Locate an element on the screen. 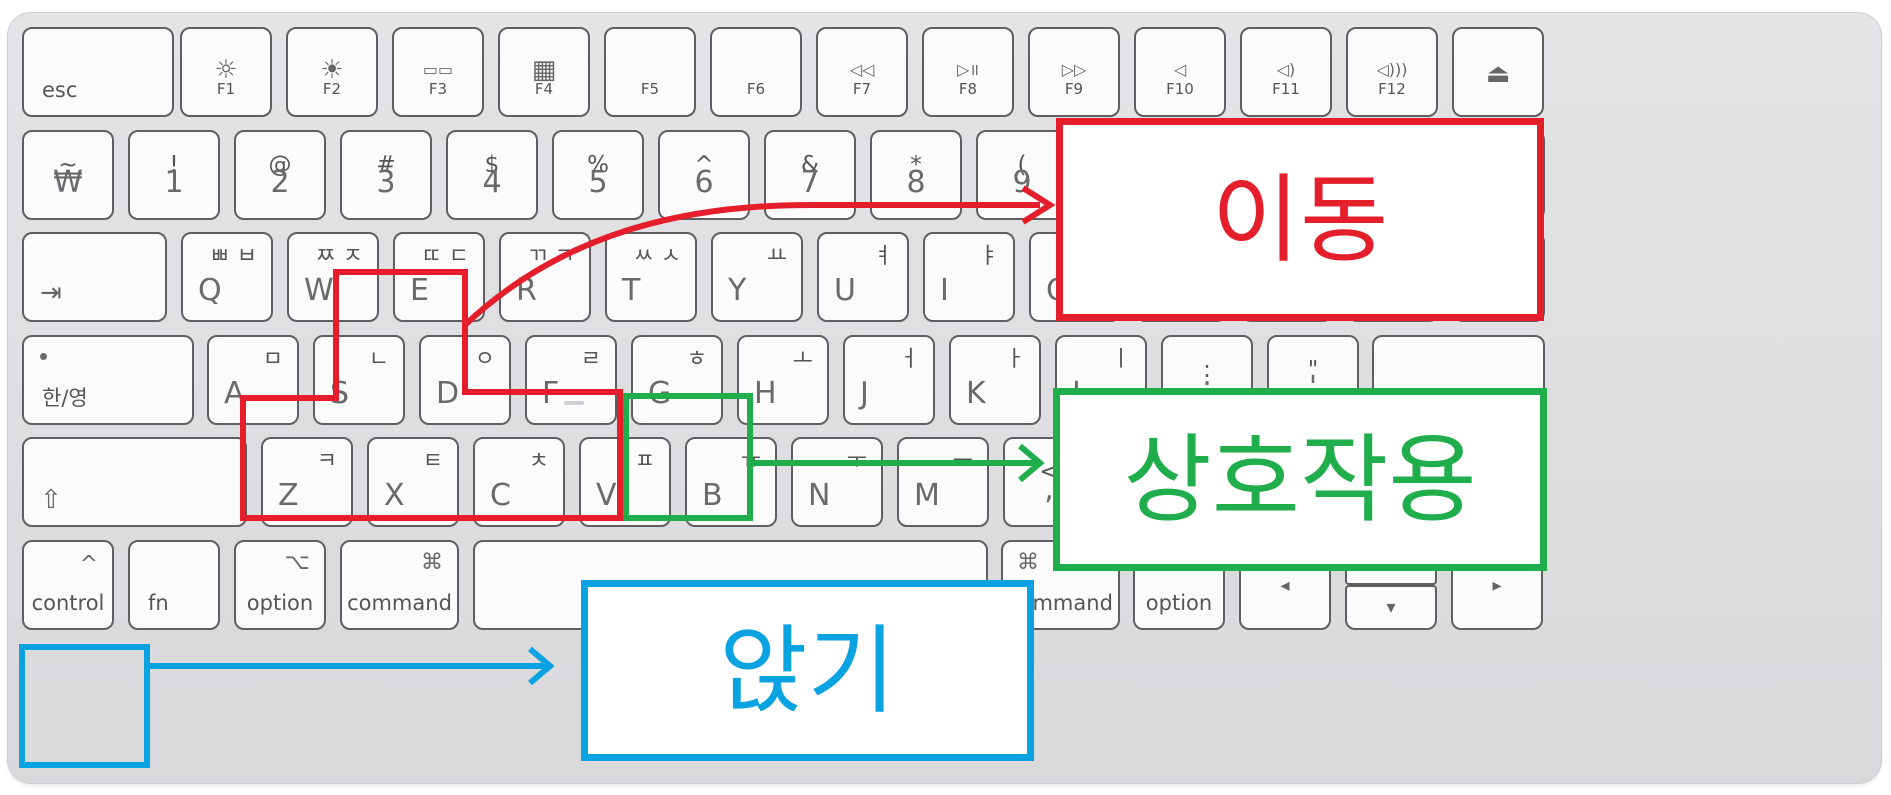 The width and height of the screenshot is (1891, 795). key-tab: ⇥ is located at coordinates (94, 277).